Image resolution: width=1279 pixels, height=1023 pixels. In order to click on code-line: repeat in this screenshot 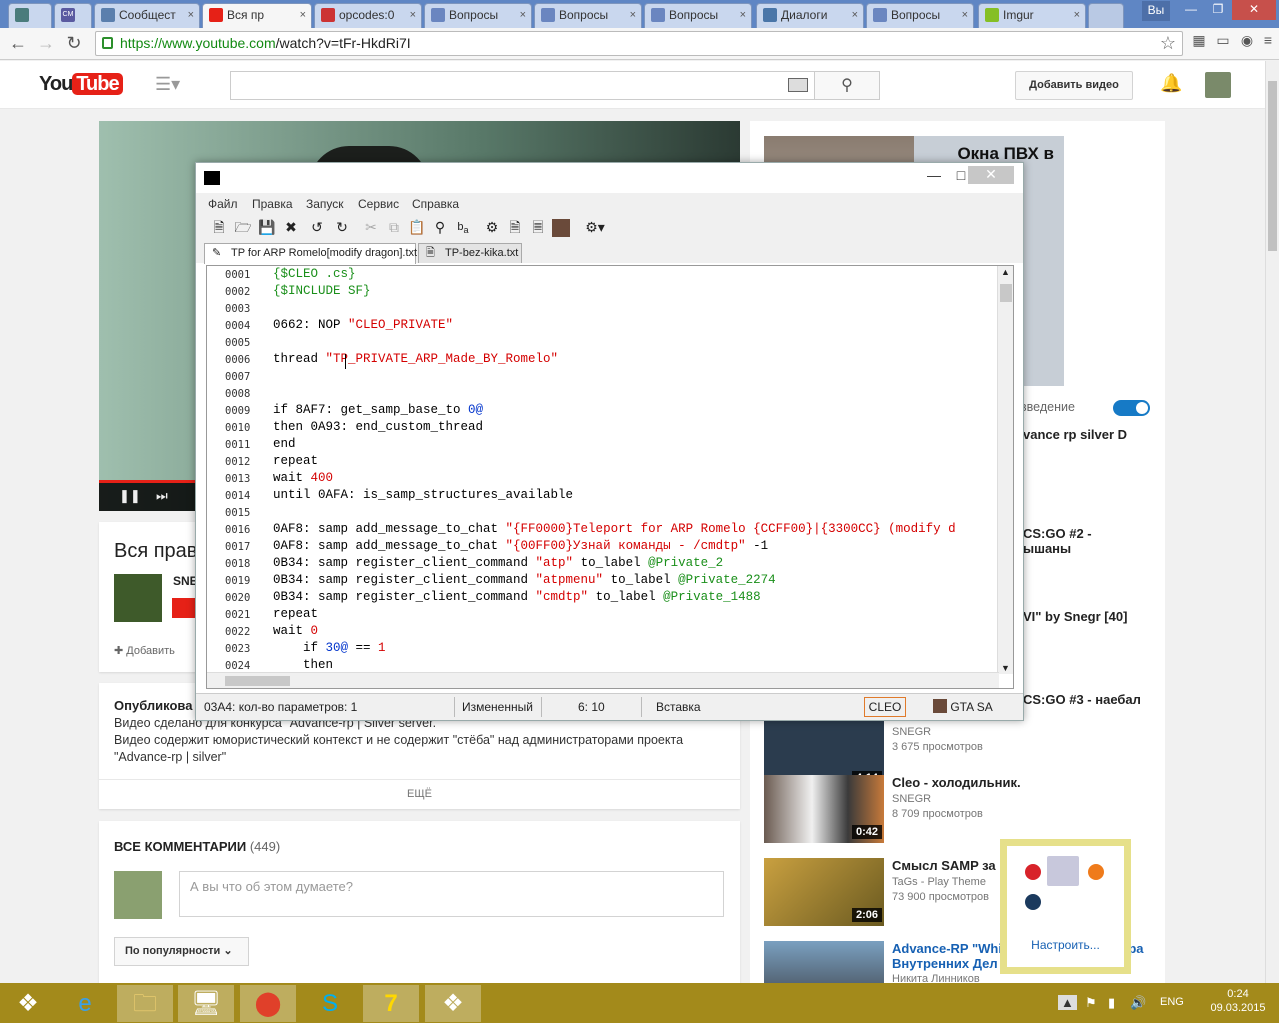, I will do `click(295, 461)`.